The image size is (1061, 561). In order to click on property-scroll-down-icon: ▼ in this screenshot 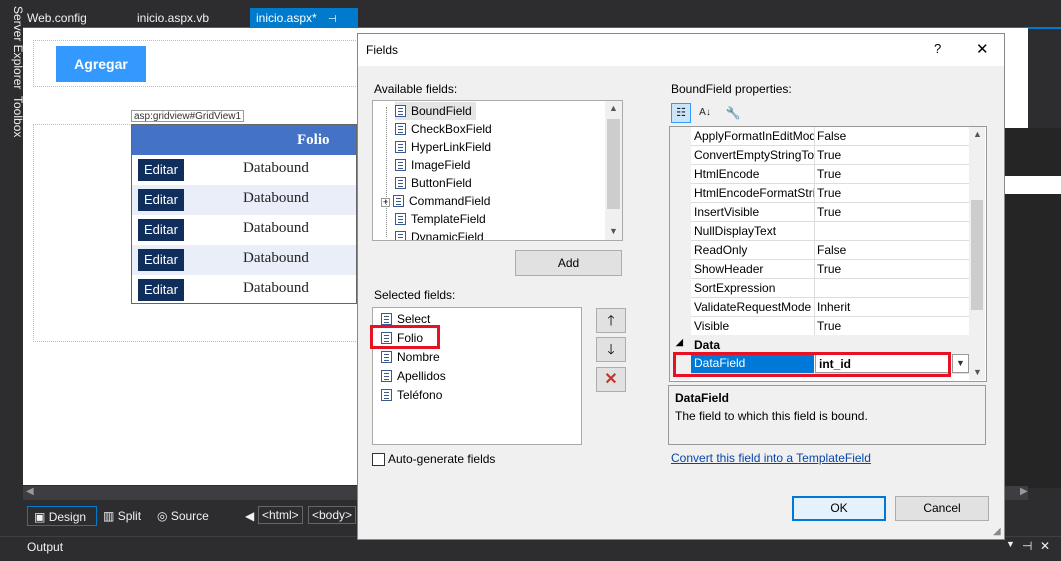, I will do `click(977, 372)`.